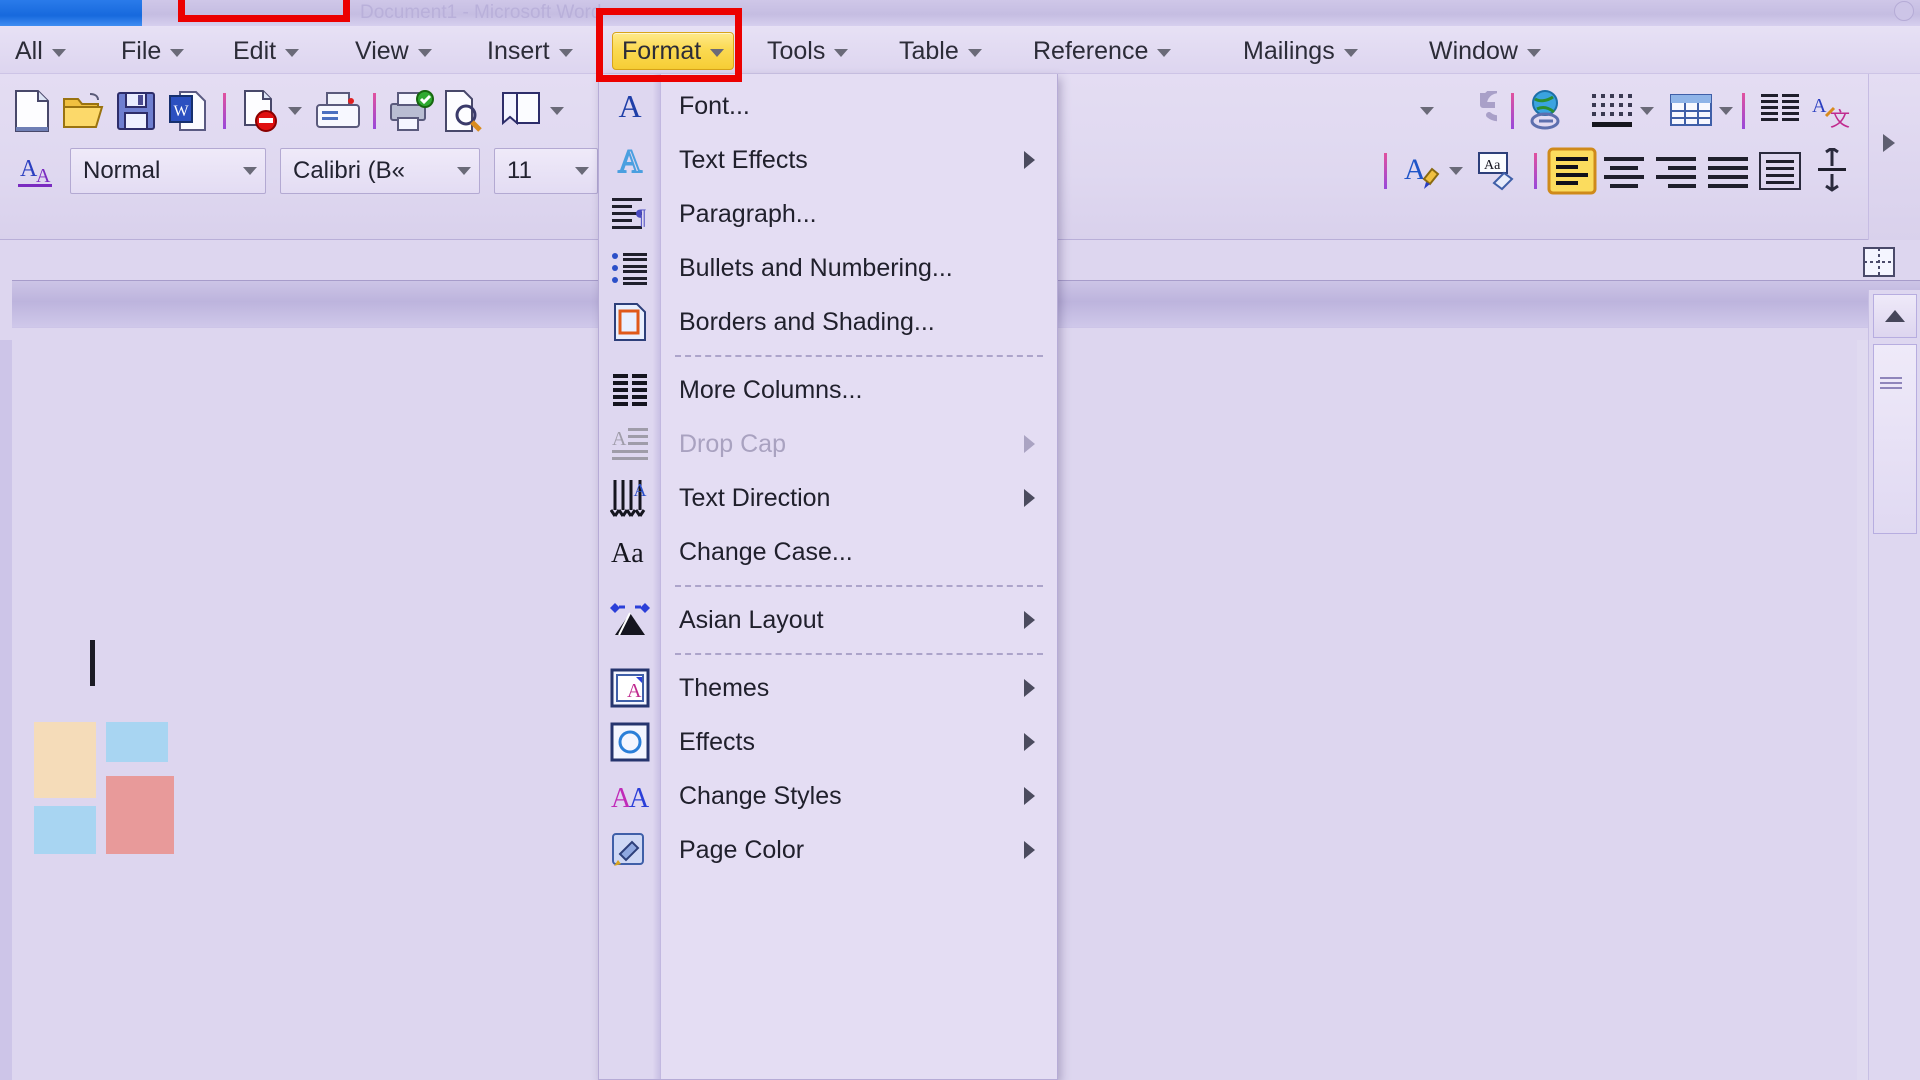 This screenshot has width=1920, height=1080. I want to click on asian-layout-icon, so click(630, 620).